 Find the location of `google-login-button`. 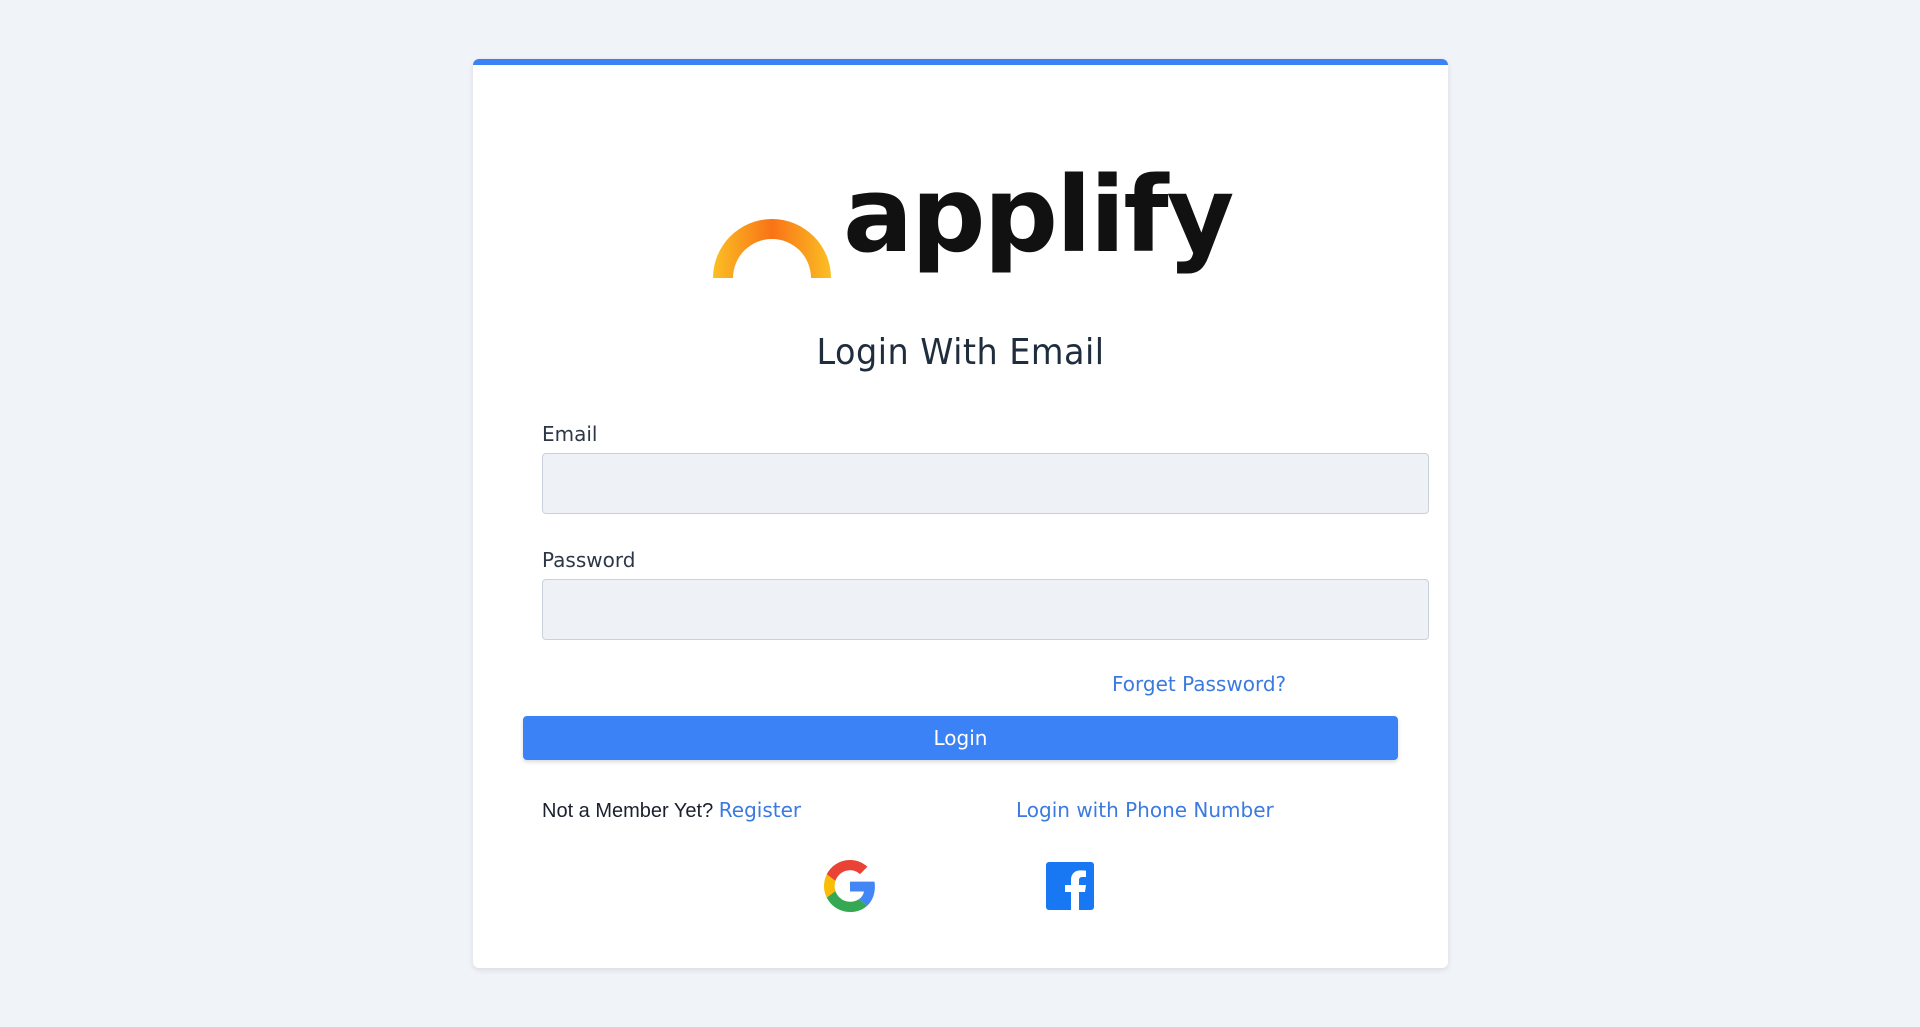

google-login-button is located at coordinates (850, 886).